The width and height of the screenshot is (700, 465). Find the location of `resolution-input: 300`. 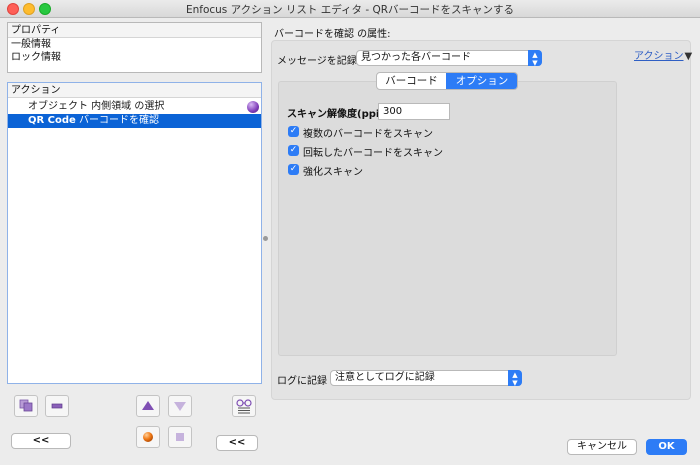

resolution-input: 300 is located at coordinates (414, 111).